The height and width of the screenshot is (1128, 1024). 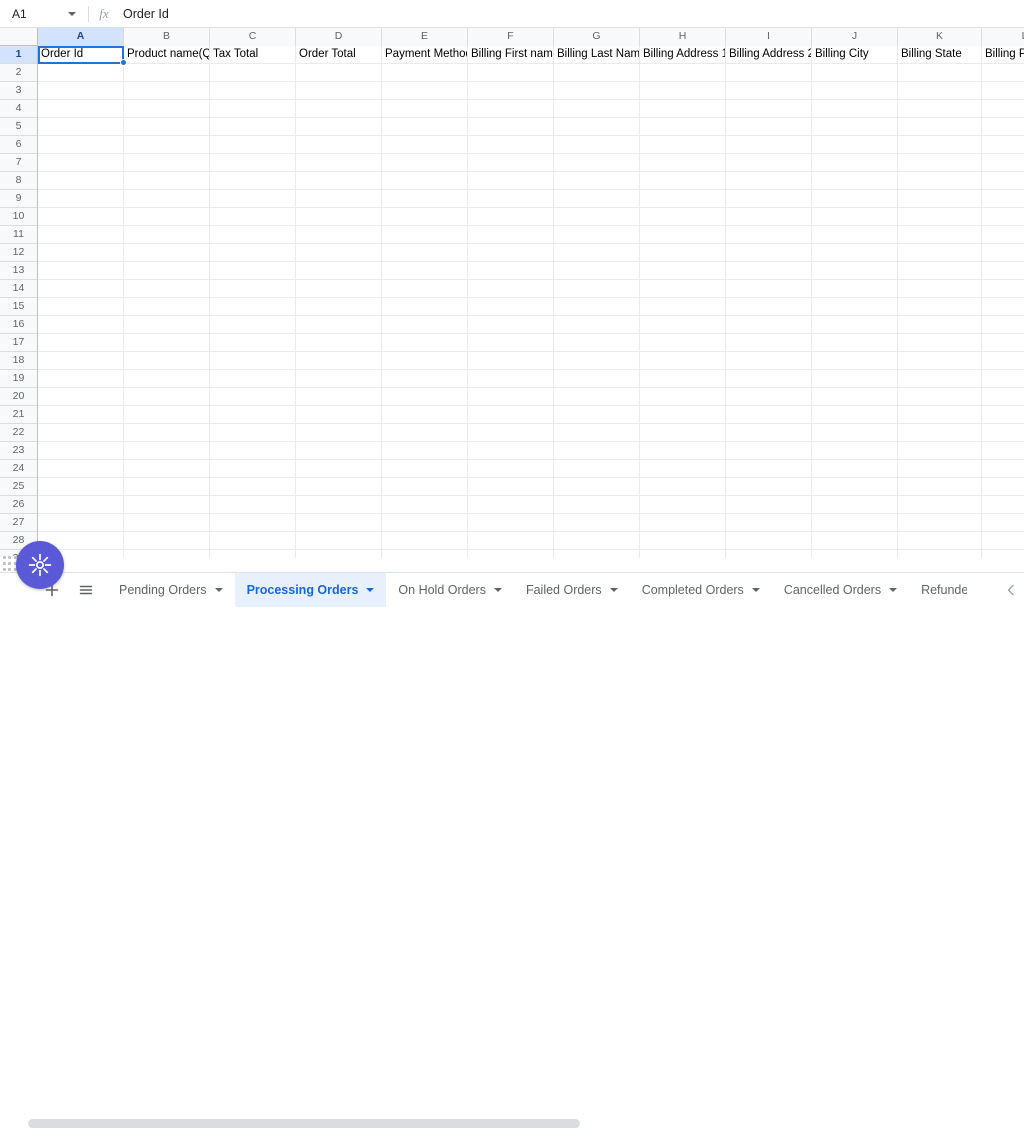 What do you see at coordinates (511, 216) in the screenshot?
I see `cell-F10` at bounding box center [511, 216].